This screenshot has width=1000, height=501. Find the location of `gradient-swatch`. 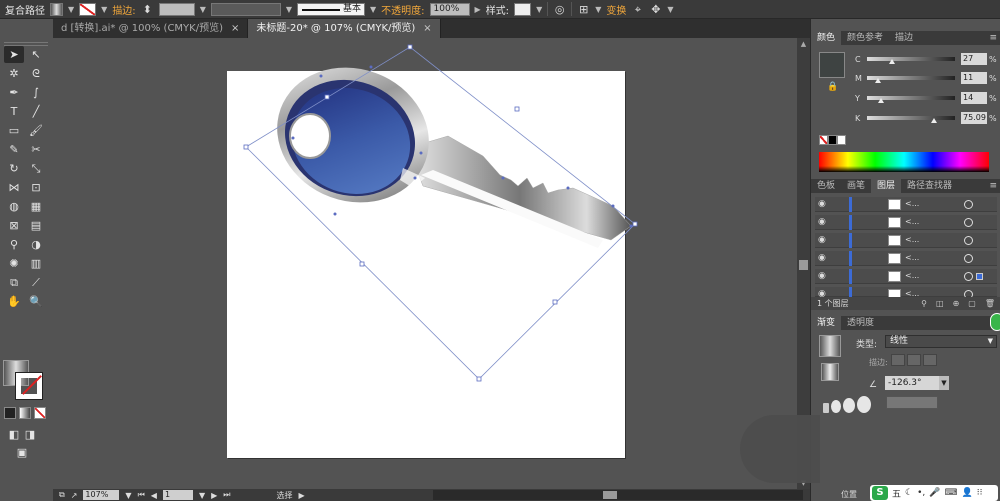

gradient-swatch is located at coordinates (830, 346).